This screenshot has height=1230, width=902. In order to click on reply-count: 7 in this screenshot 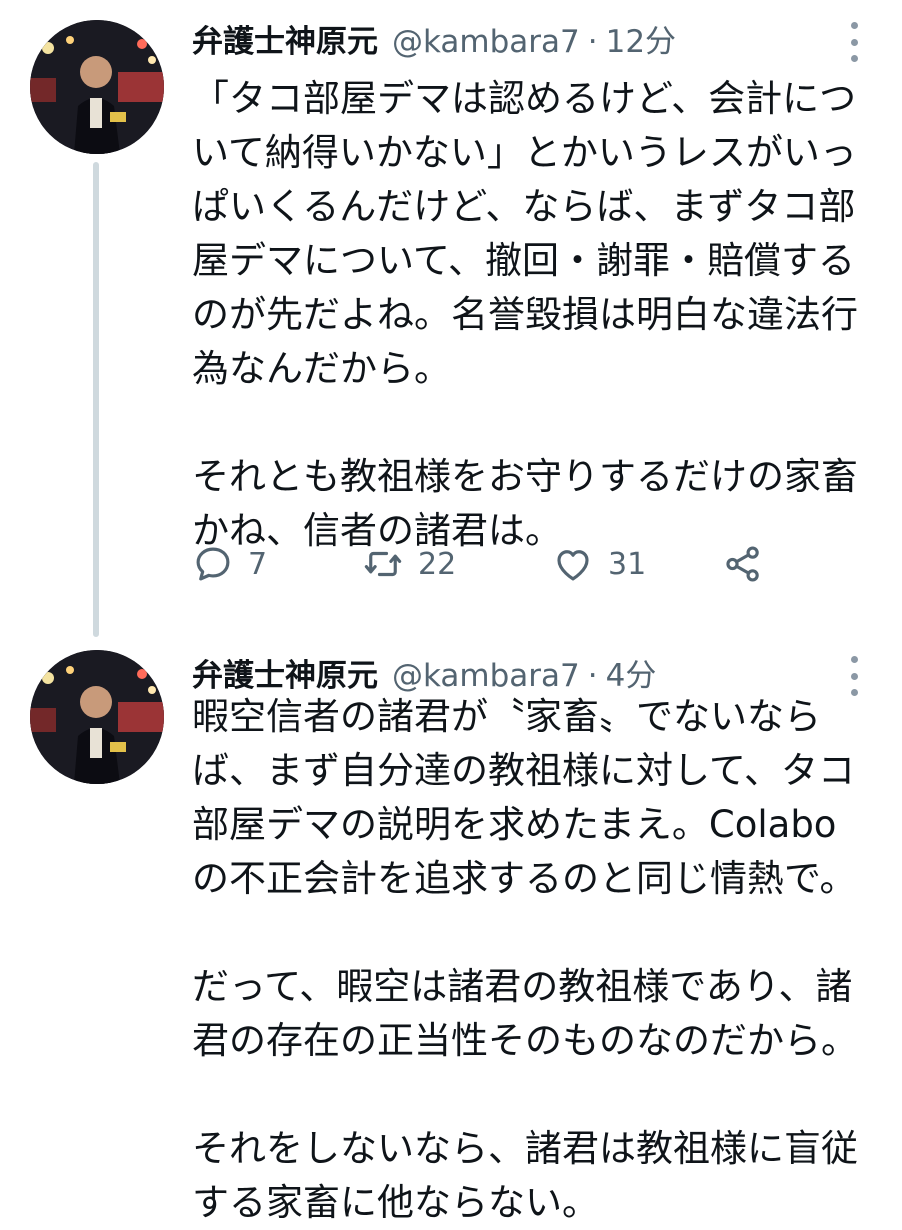, I will do `click(258, 564)`.